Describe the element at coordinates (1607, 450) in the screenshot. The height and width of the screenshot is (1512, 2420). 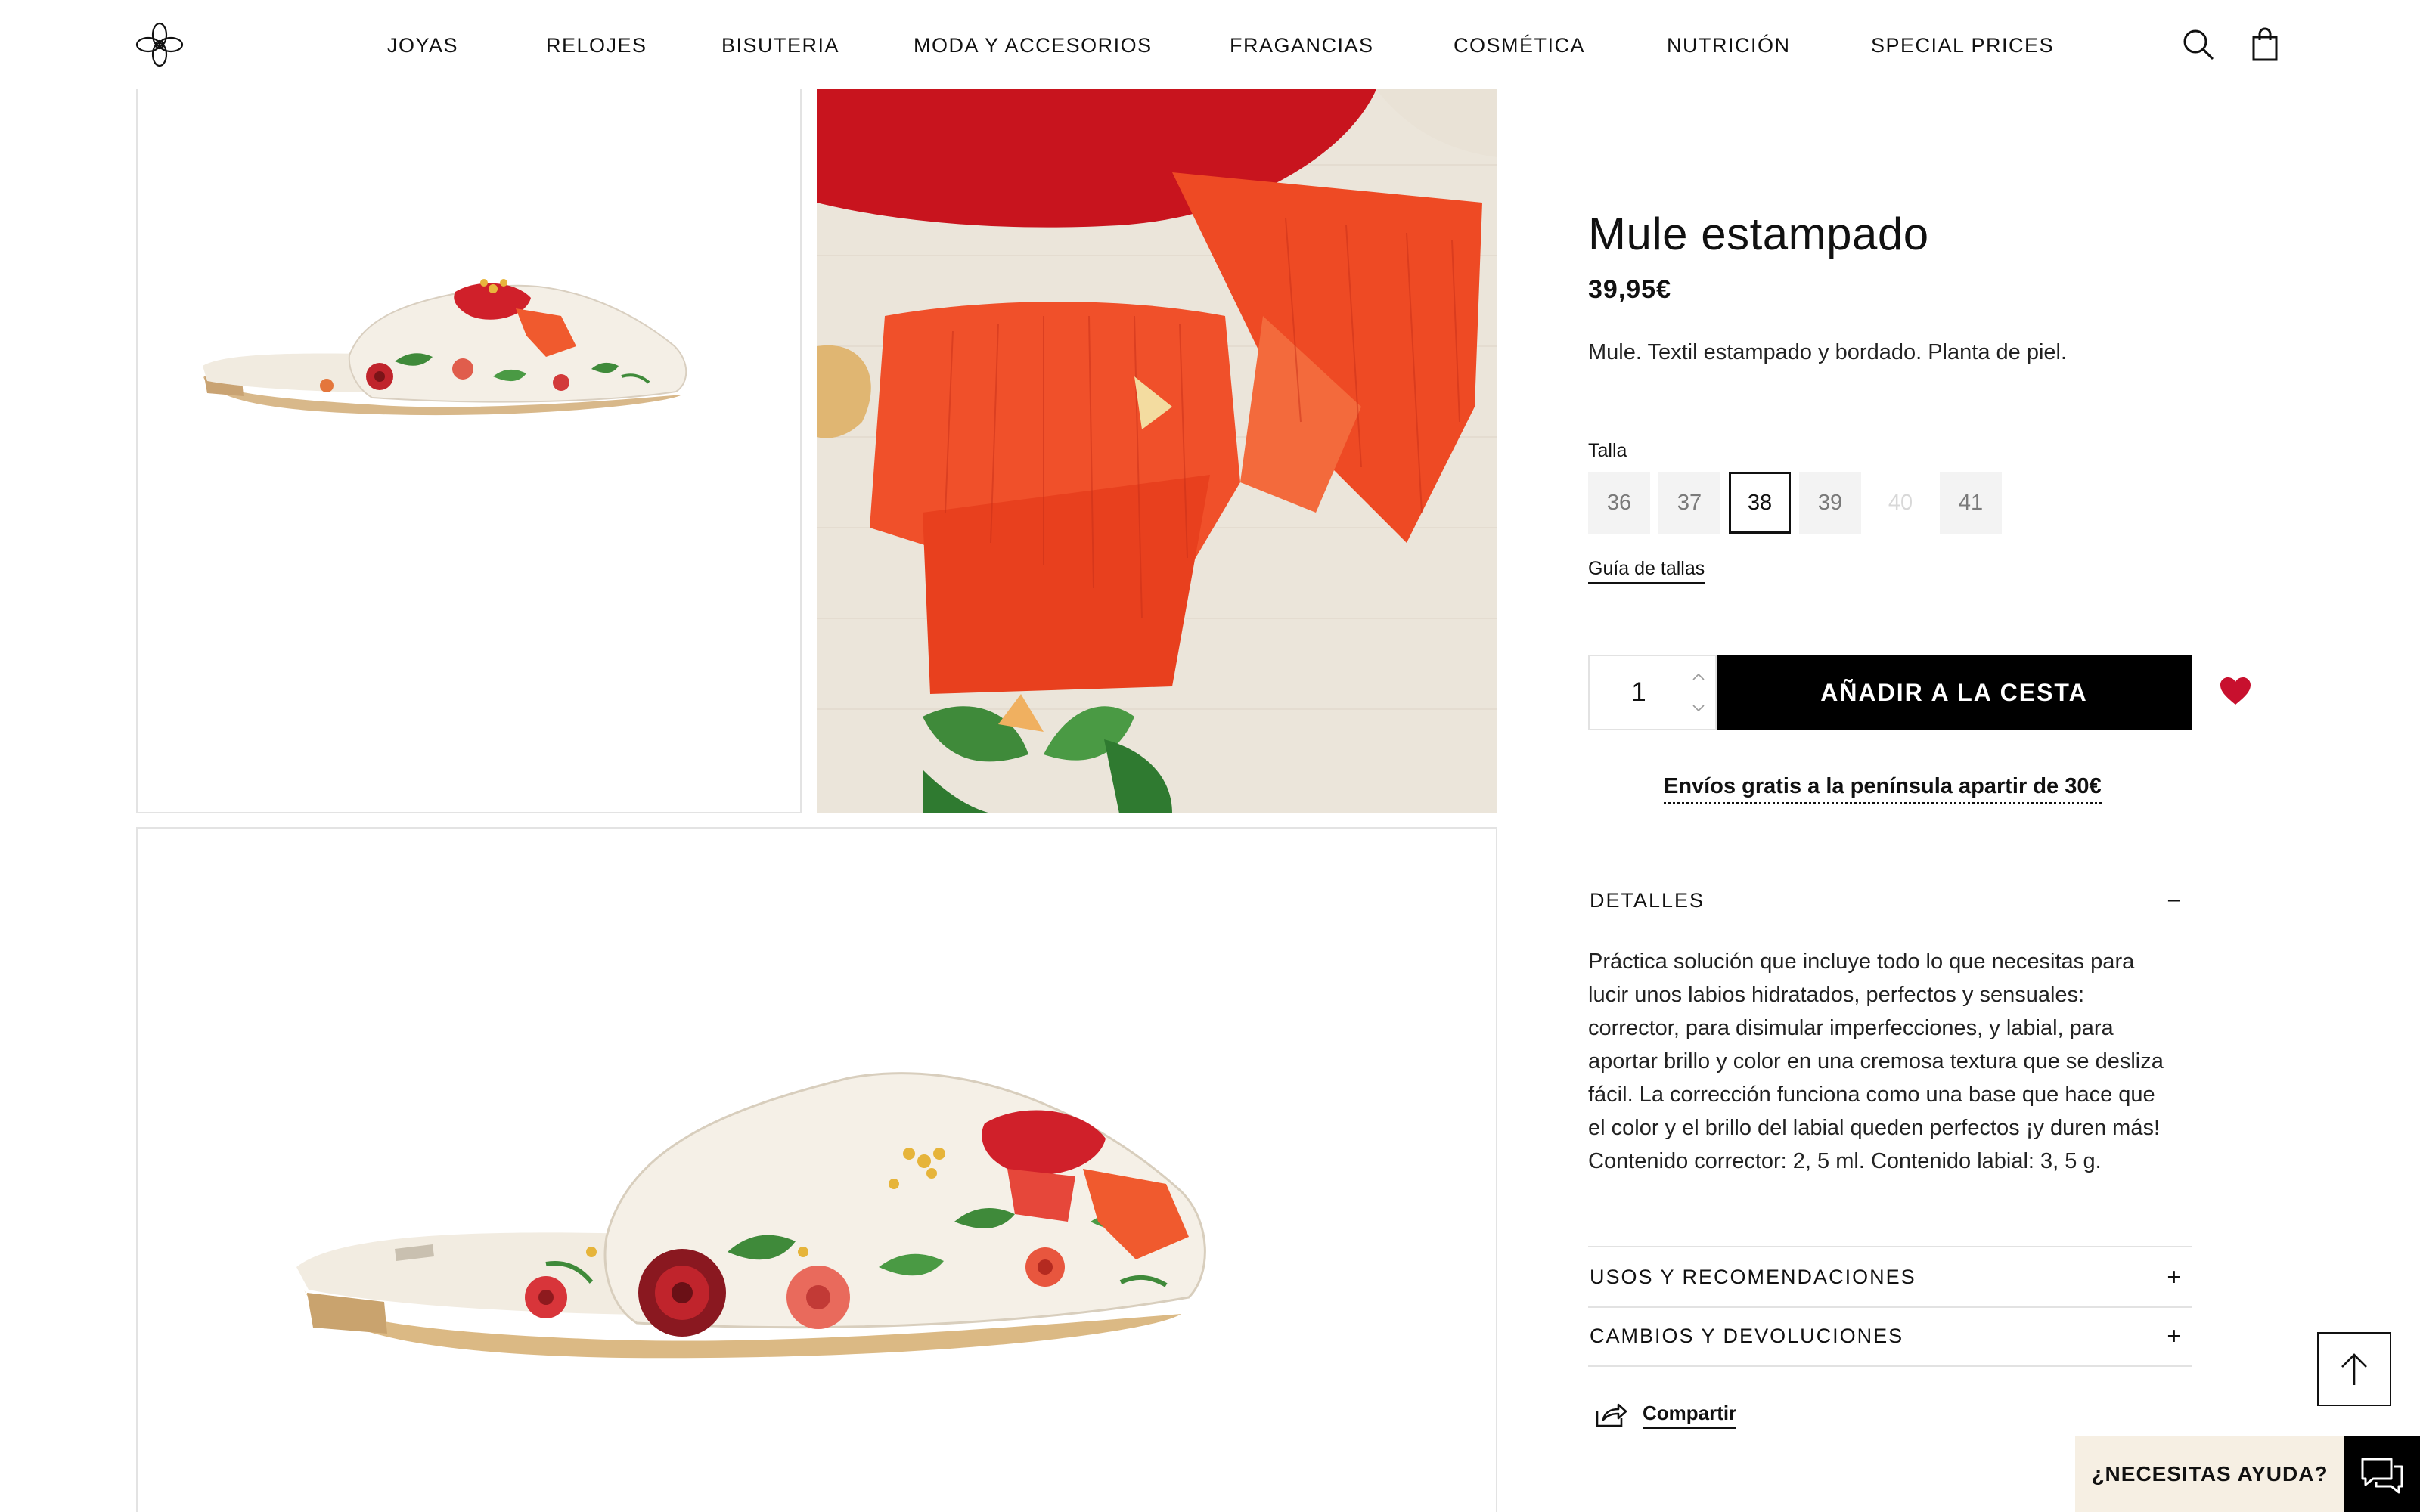
I see `size-label: Talla` at that location.